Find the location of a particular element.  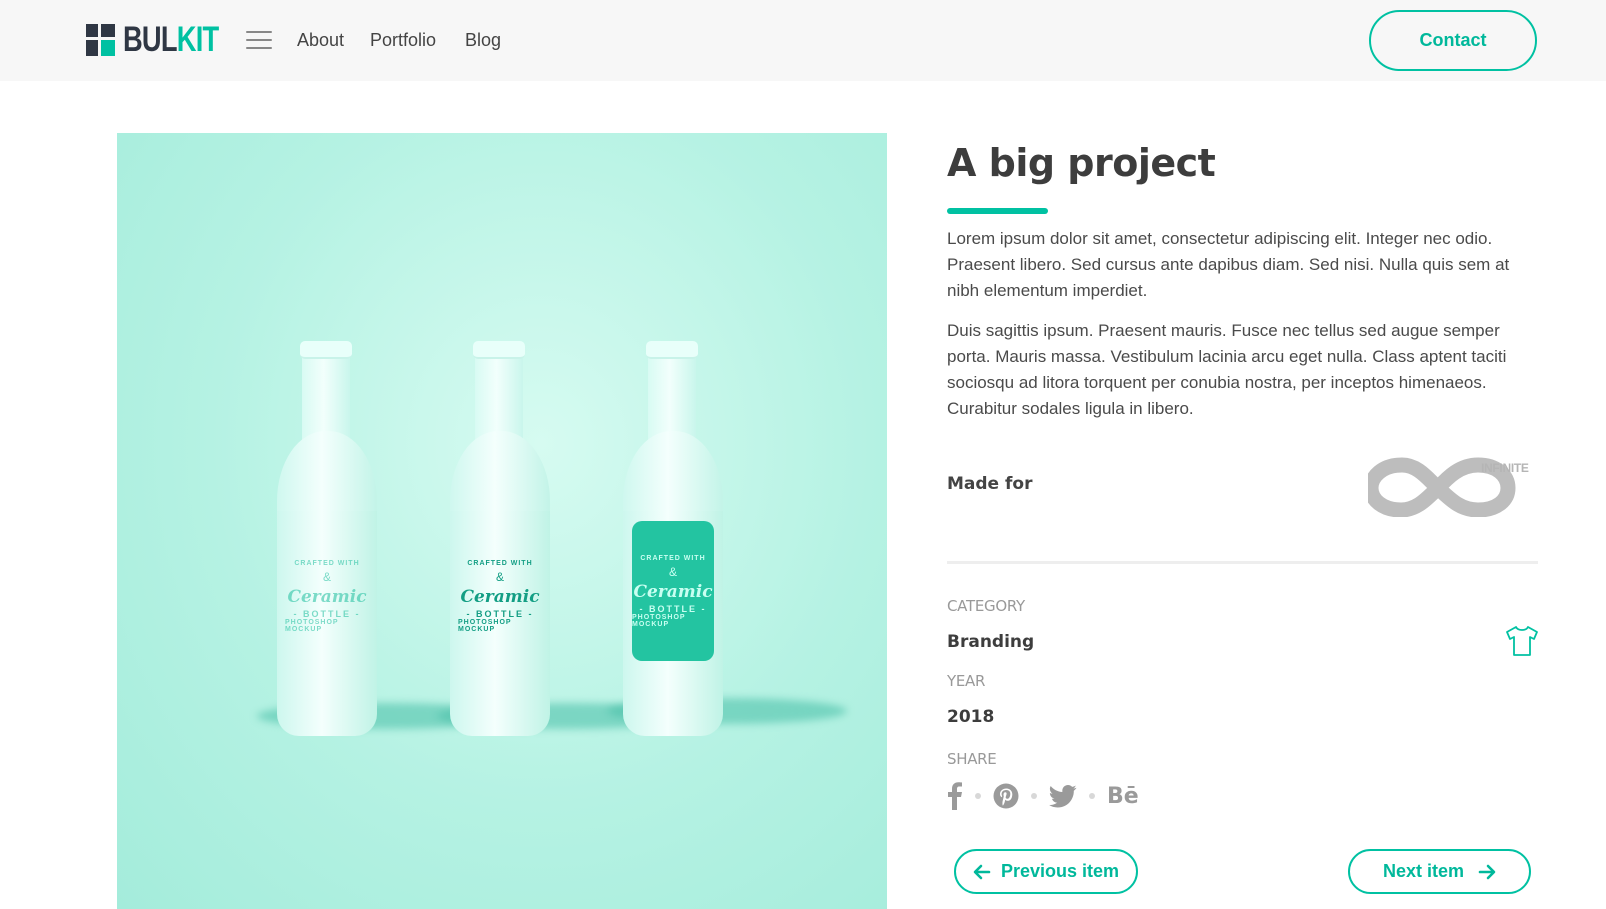

tshirt-icon is located at coordinates (1522, 641).